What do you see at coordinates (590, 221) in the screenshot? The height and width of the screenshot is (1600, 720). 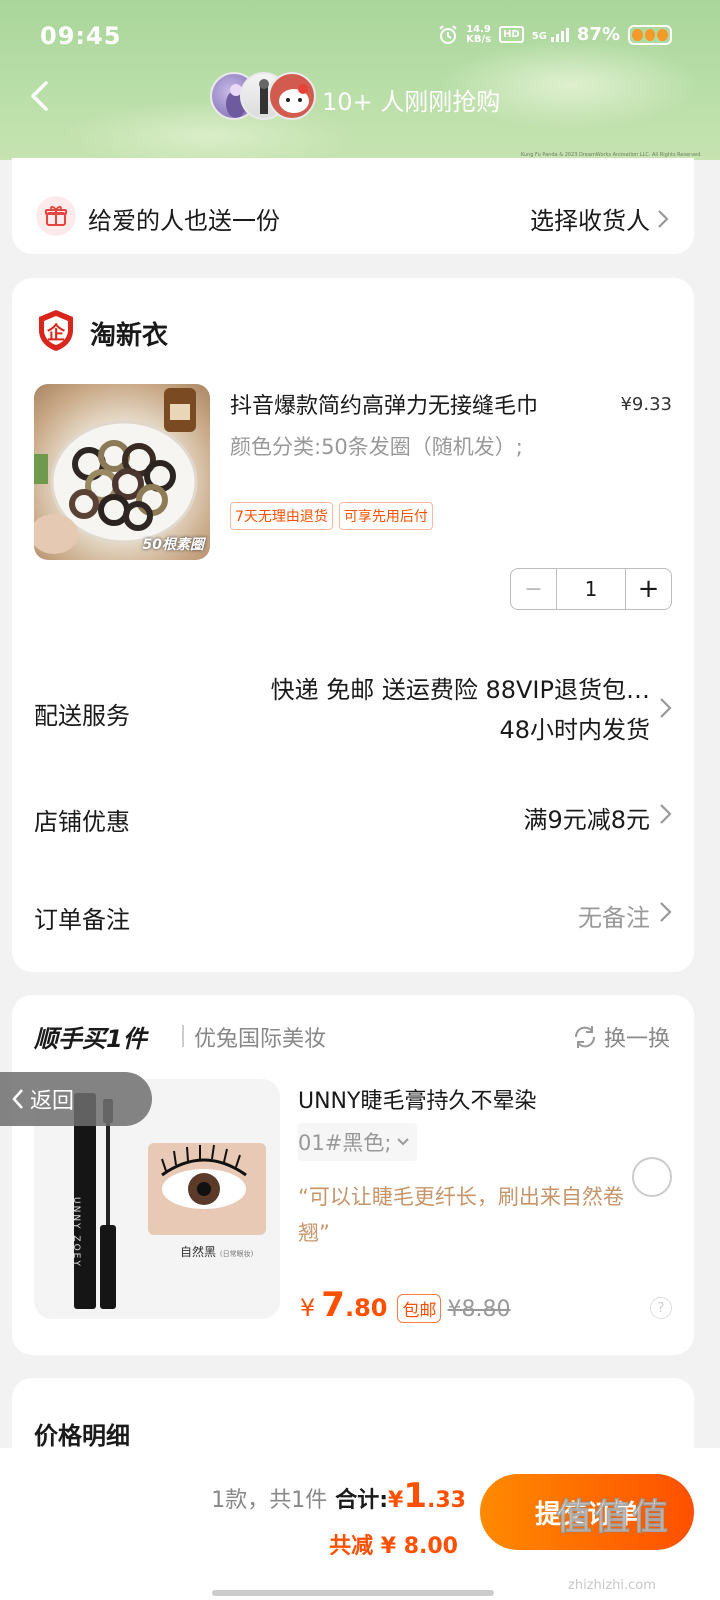 I see `select-recipient-label: 选择收货人` at bounding box center [590, 221].